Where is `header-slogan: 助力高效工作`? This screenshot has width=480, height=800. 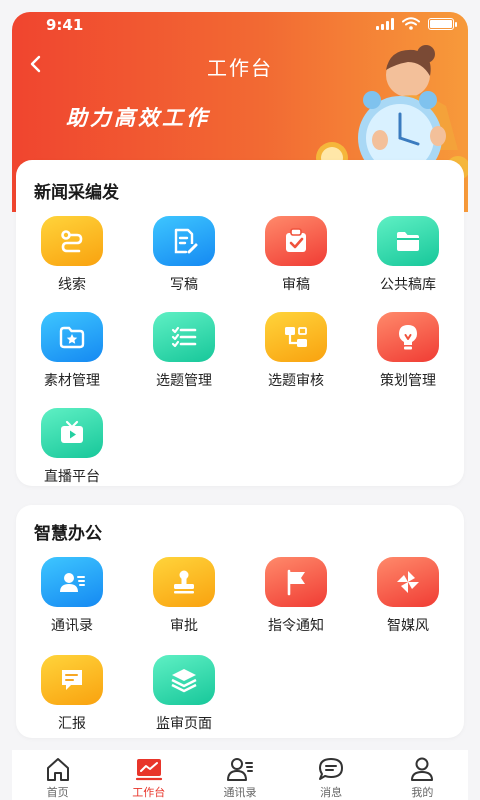
header-slogan: 助力高效工作 is located at coordinates (138, 118).